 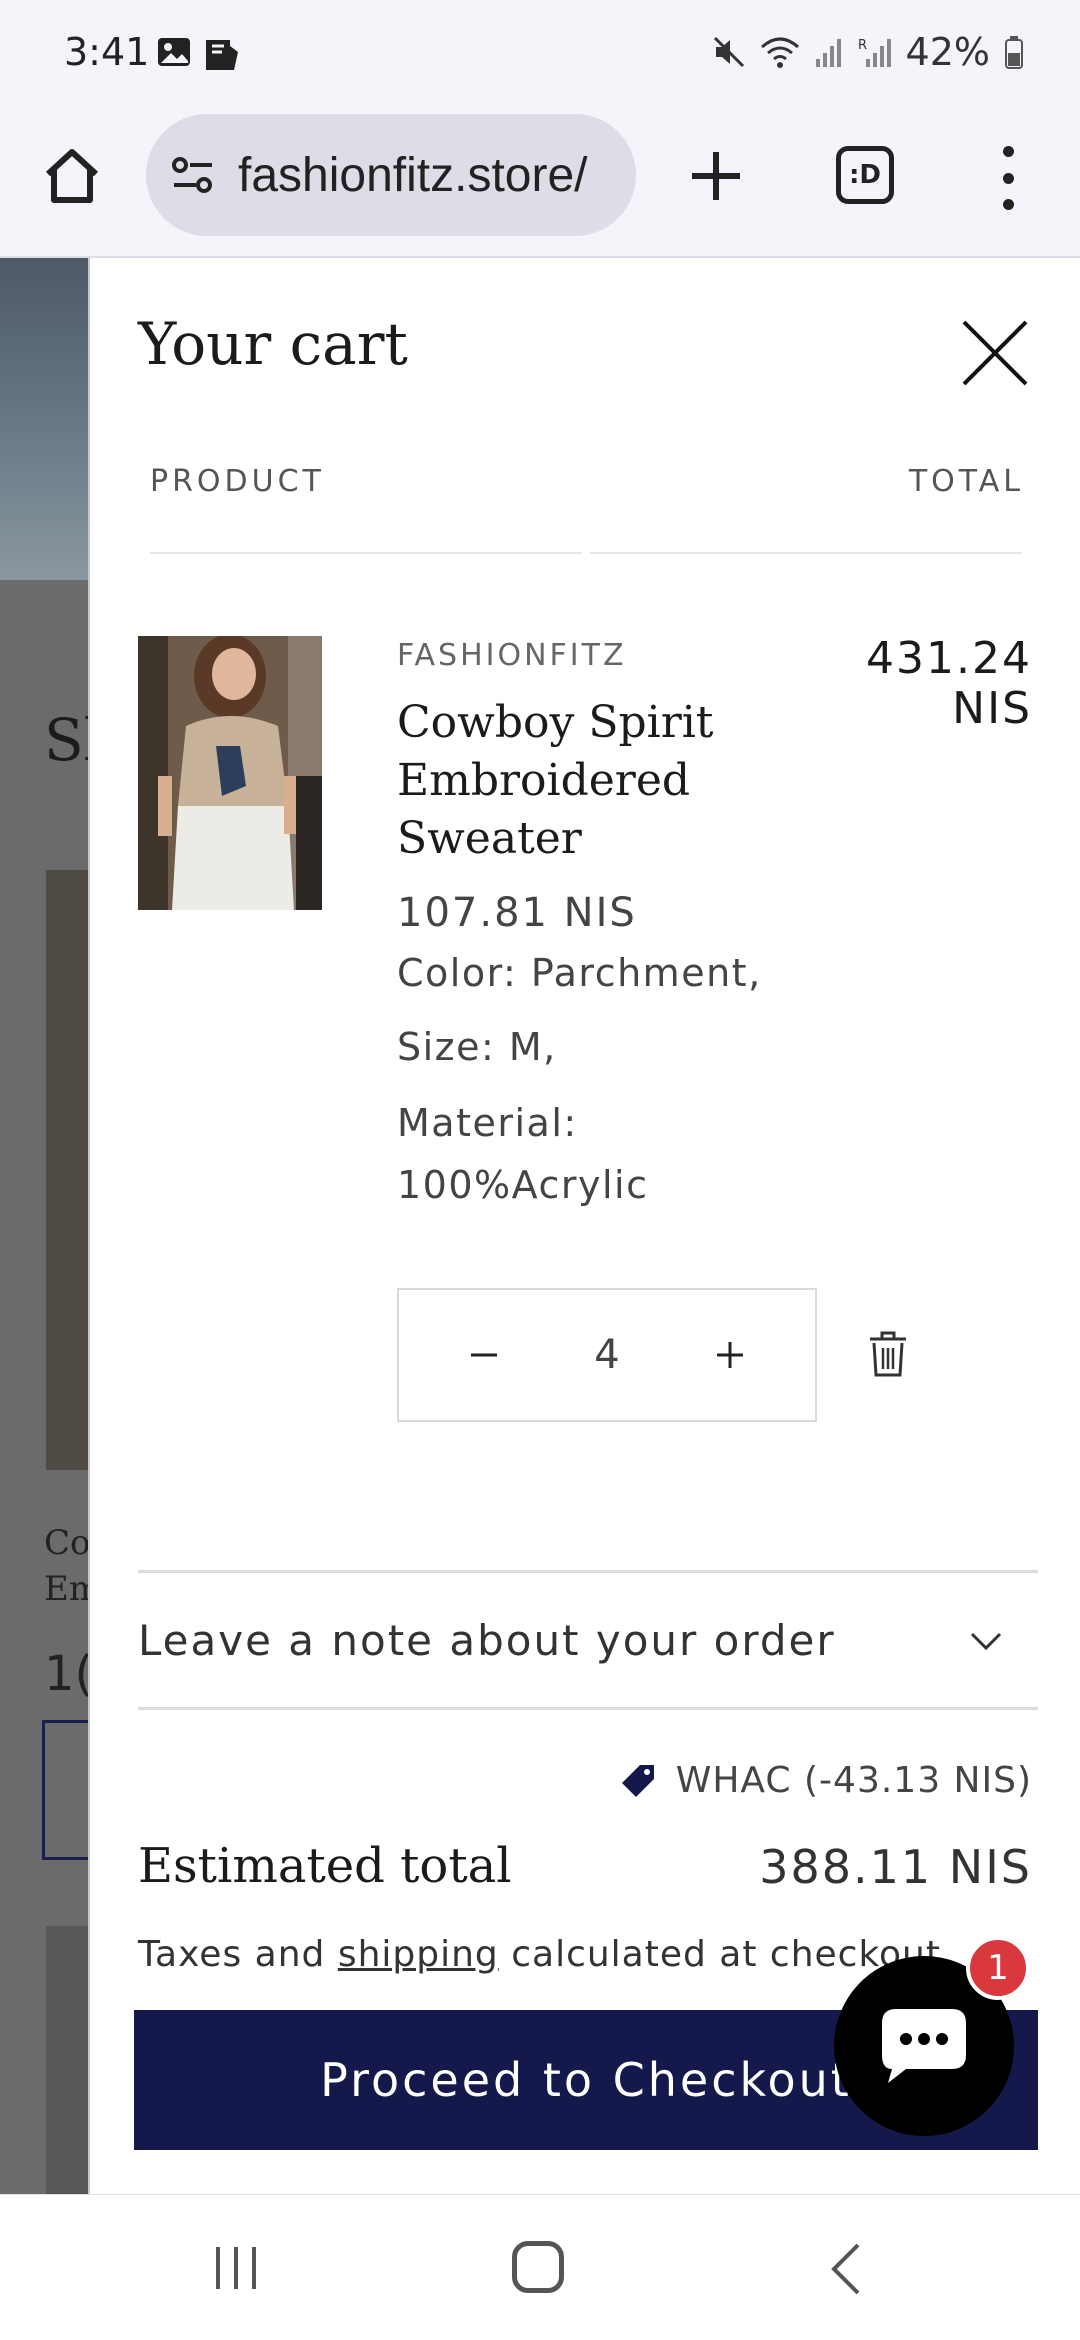 I want to click on header-divider-left, so click(x=366, y=553).